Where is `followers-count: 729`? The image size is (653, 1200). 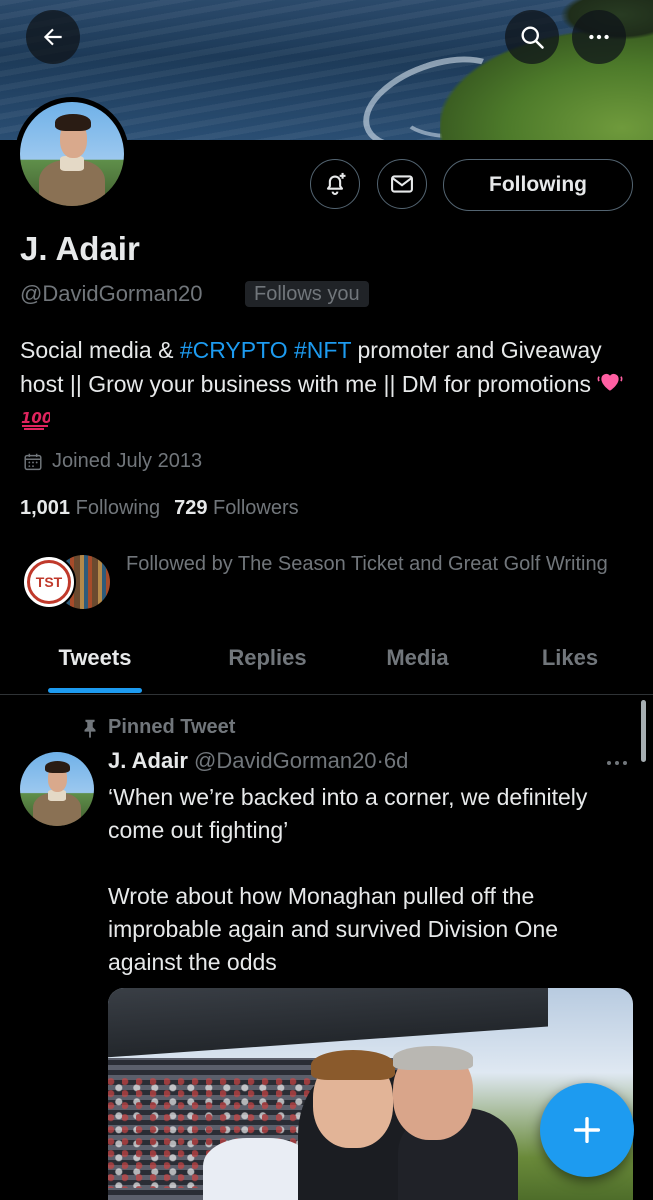
followers-count: 729 is located at coordinates (191, 508).